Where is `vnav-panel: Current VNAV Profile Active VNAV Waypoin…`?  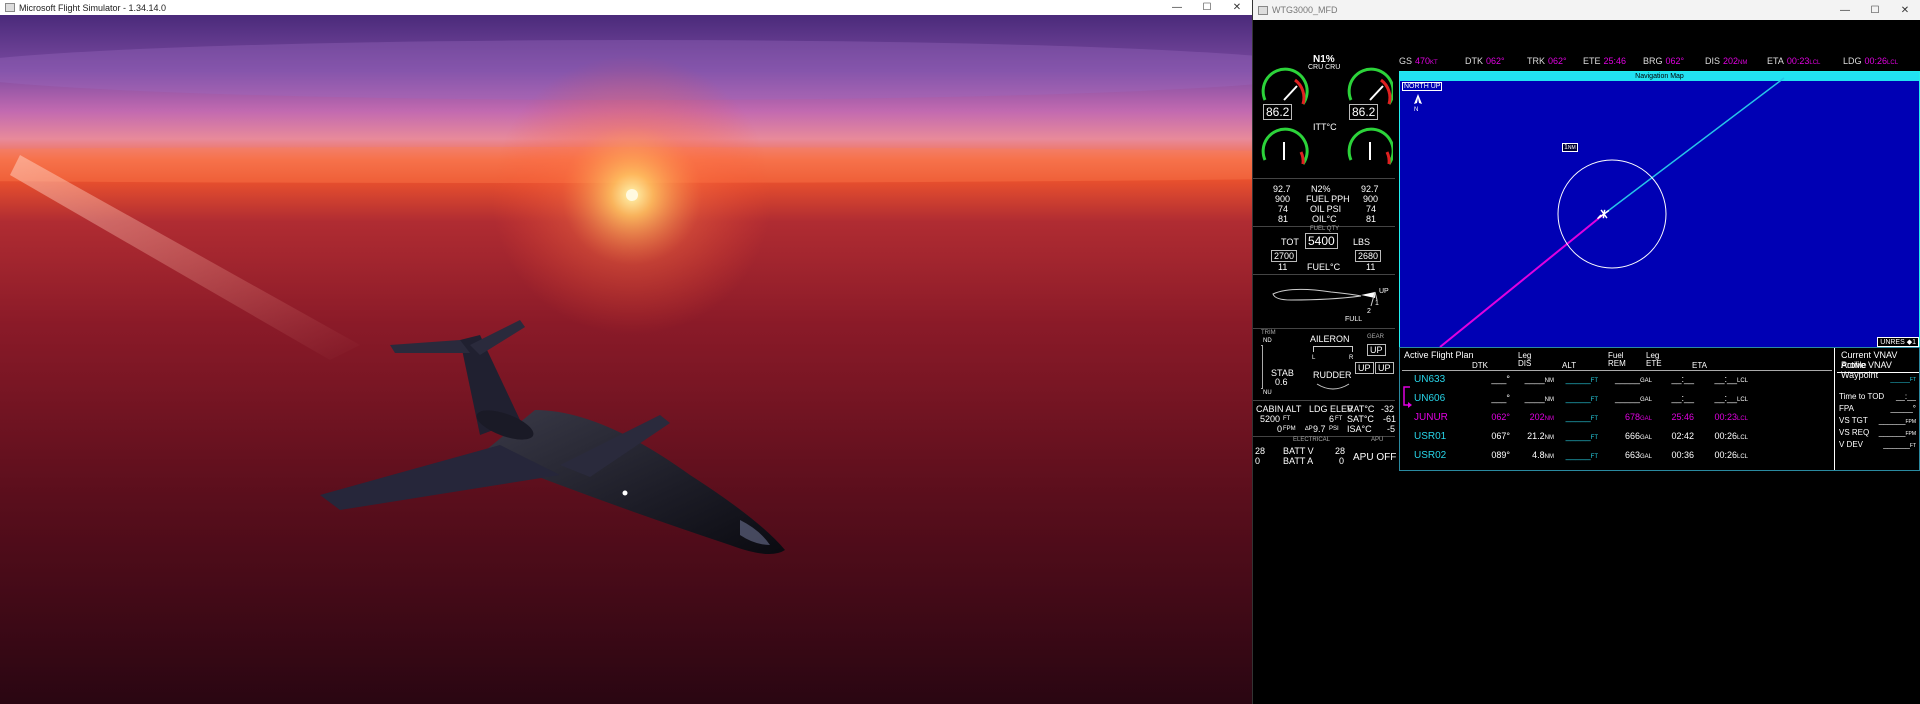 vnav-panel: Current VNAV Profile Active VNAV Waypoin… is located at coordinates (1877, 409).